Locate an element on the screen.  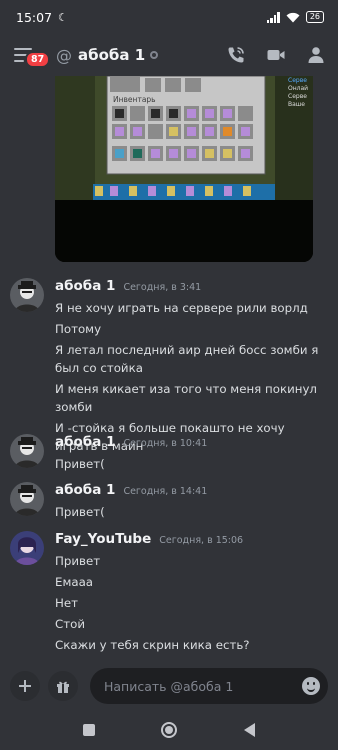
message-timestamp: Сегодня, в 10:41 is located at coordinates (165, 443).